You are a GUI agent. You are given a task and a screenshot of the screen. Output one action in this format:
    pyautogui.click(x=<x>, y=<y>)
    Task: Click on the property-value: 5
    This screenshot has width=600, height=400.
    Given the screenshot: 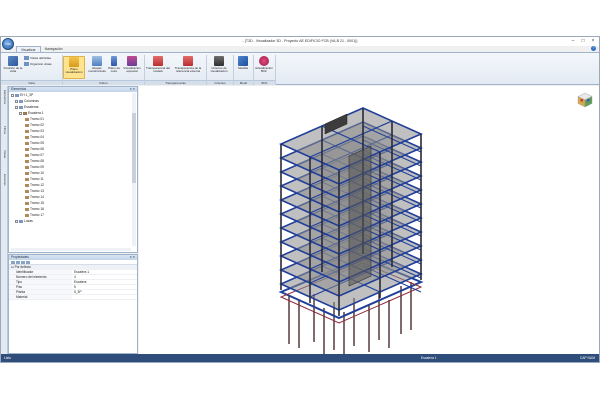 What is the action you would take?
    pyautogui.click(x=104, y=287)
    